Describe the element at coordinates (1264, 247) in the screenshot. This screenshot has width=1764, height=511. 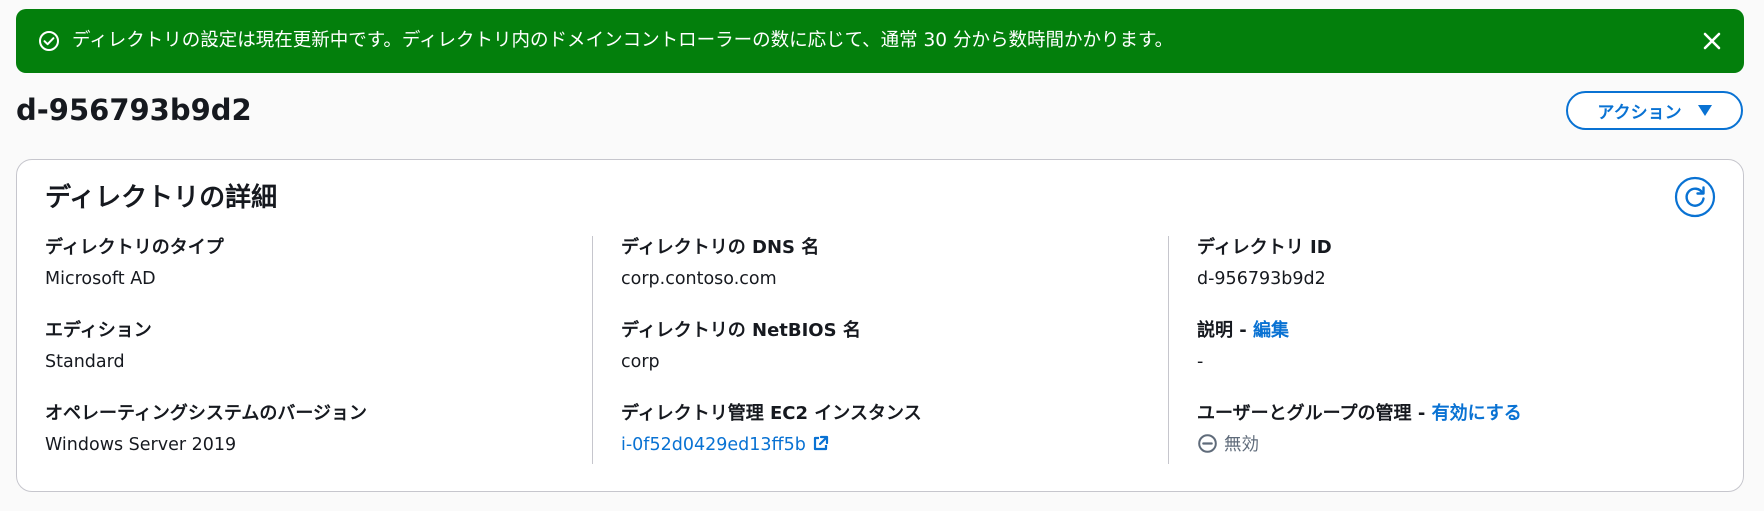
I see `field-label: ディレクトリ ID` at that location.